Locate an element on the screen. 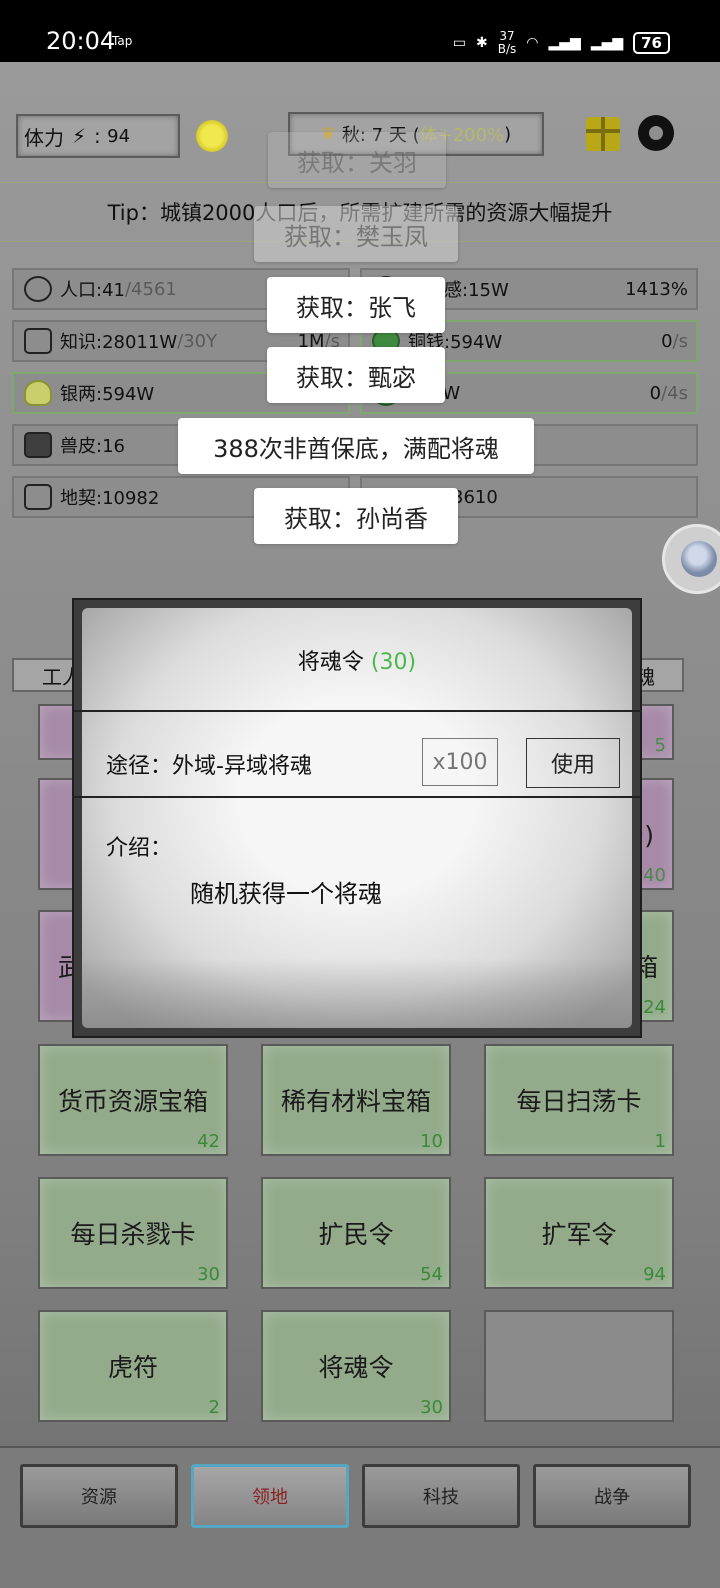 This screenshot has height=1588, width=720. battery-icon: 76 is located at coordinates (651, 43).